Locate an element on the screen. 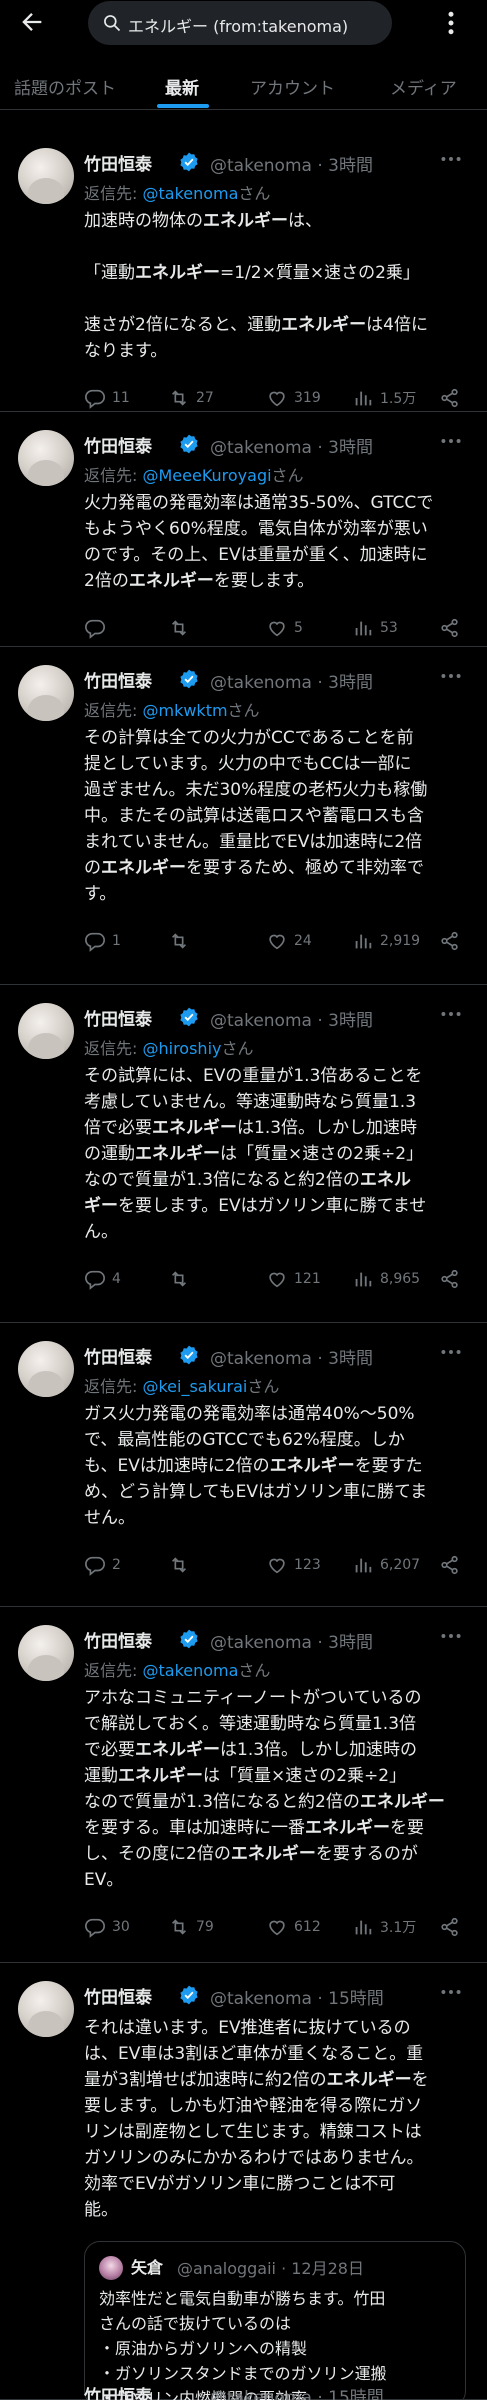 This screenshot has width=487, height=2400. like-button: 121 is located at coordinates (293, 1279).